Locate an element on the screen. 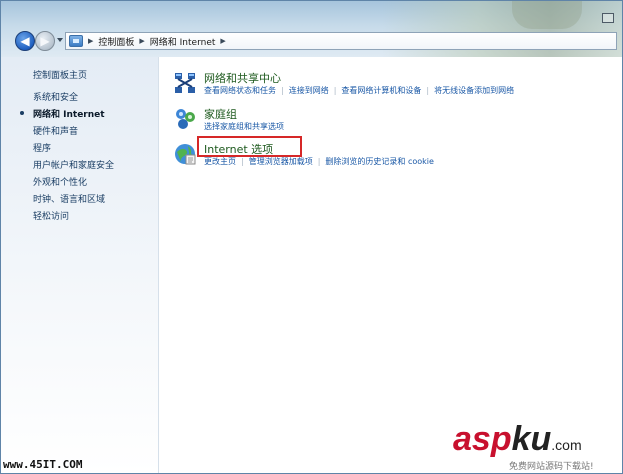  category-links-network-sharing: 查看网络状态和任务 | 连接到网络 | 查看网络计算机和设备 | 将无线设备添加到网络 is located at coordinates (359, 90).